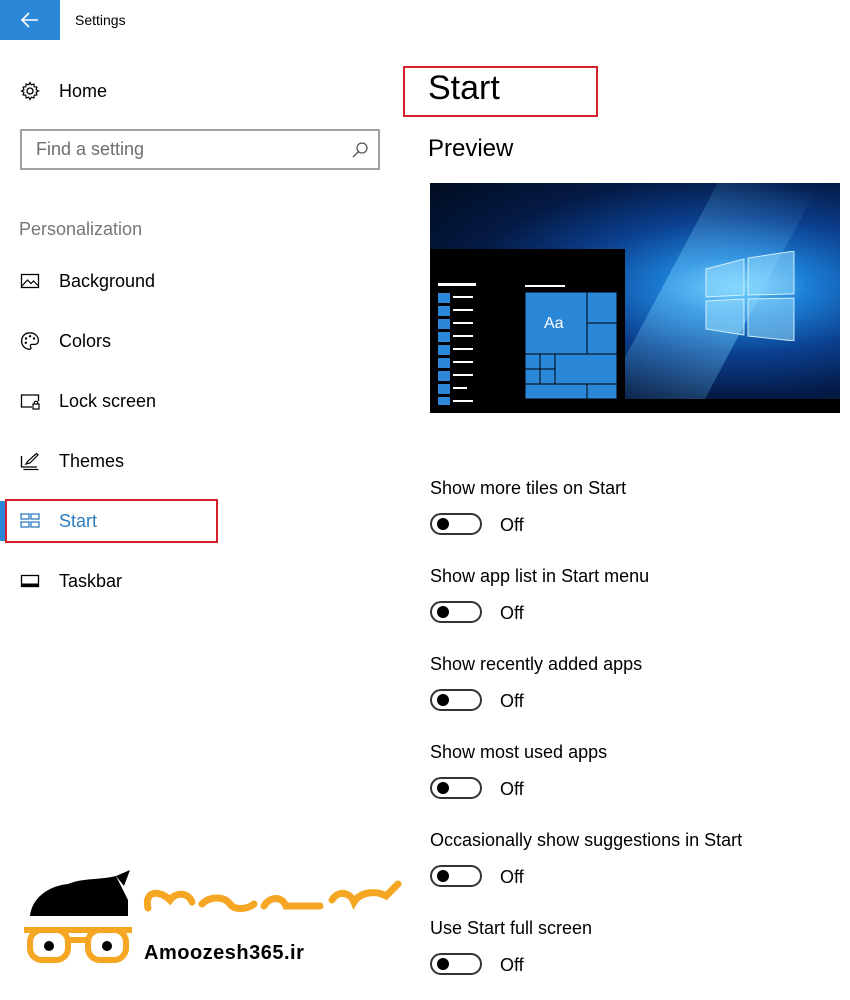 The height and width of the screenshot is (1000, 850). Describe the element at coordinates (30, 281) in the screenshot. I see `image-icon` at that location.